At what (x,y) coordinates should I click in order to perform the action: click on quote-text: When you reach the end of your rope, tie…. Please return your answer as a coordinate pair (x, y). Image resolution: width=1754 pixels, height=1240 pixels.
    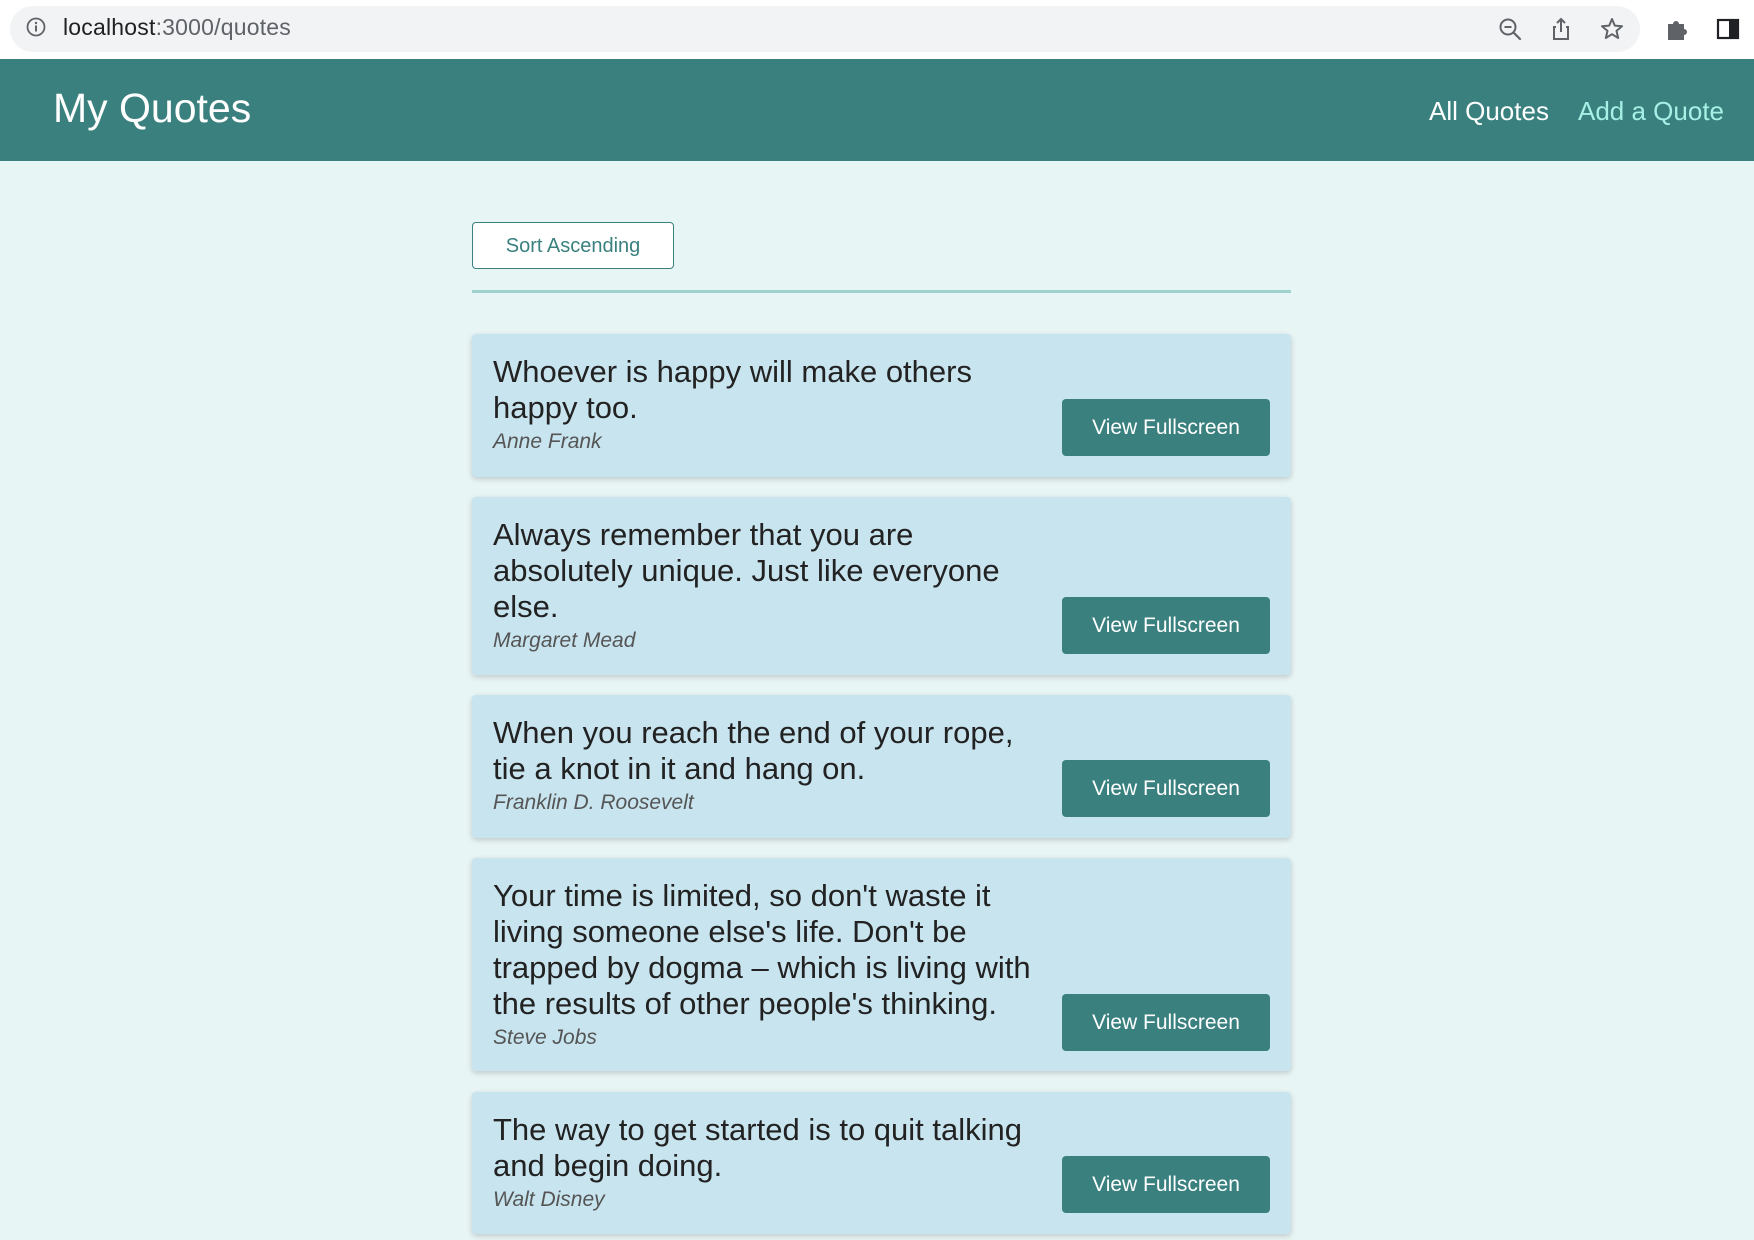
    Looking at the image, I should click on (753, 750).